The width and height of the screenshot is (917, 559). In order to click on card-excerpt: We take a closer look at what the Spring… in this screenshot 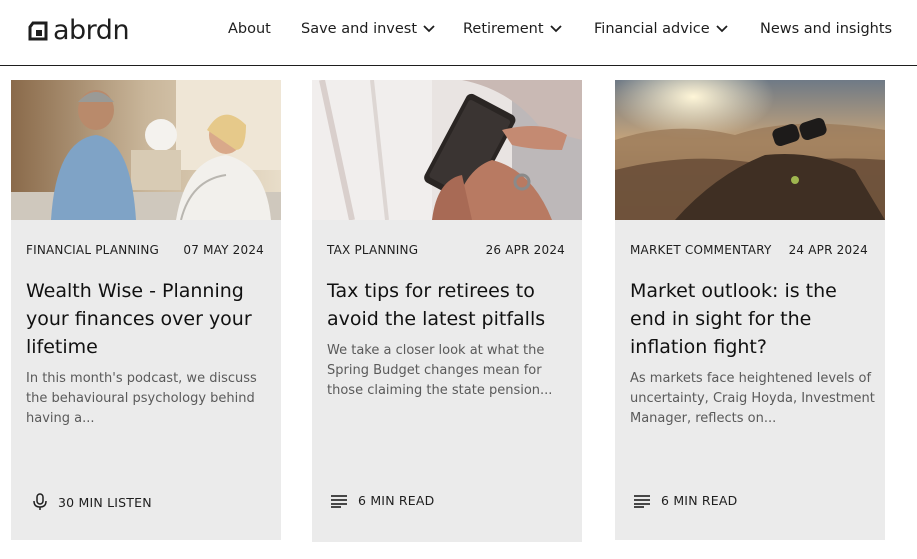, I will do `click(440, 370)`.